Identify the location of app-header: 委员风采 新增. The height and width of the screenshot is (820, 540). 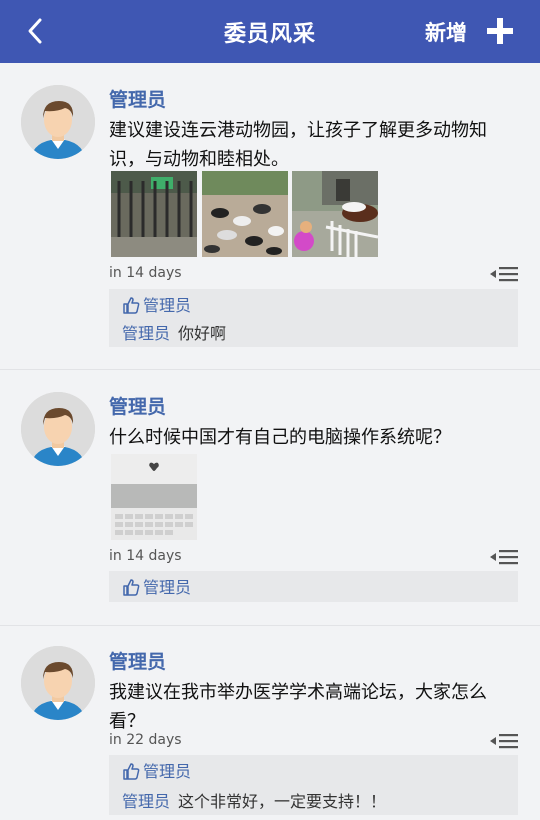
(270, 31).